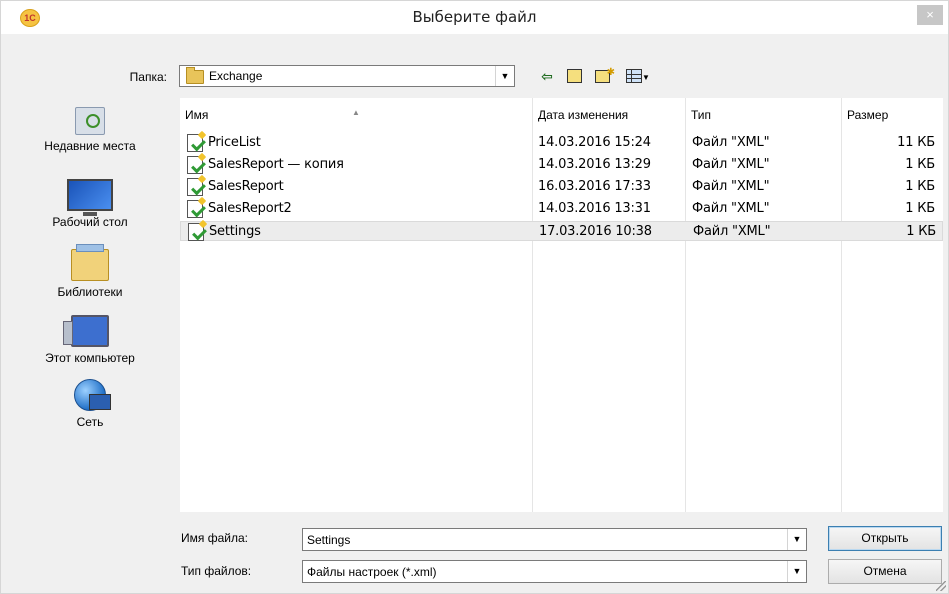  I want to click on filetype-label: Тип файлов:, so click(216, 571).